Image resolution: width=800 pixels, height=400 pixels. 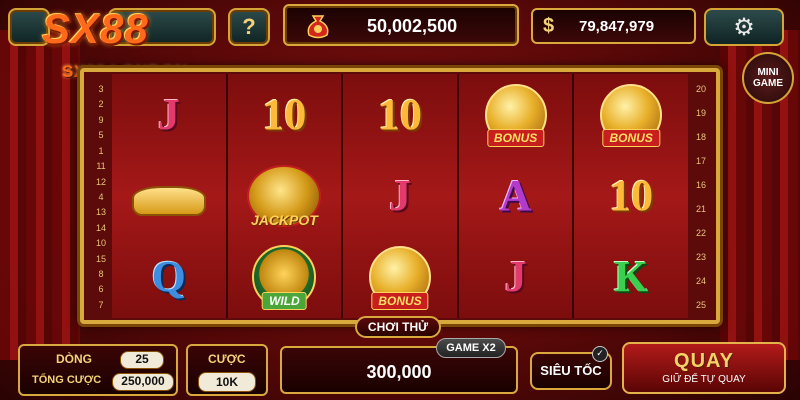 What do you see at coordinates (101, 104) in the screenshot?
I see `line-number: 2` at bounding box center [101, 104].